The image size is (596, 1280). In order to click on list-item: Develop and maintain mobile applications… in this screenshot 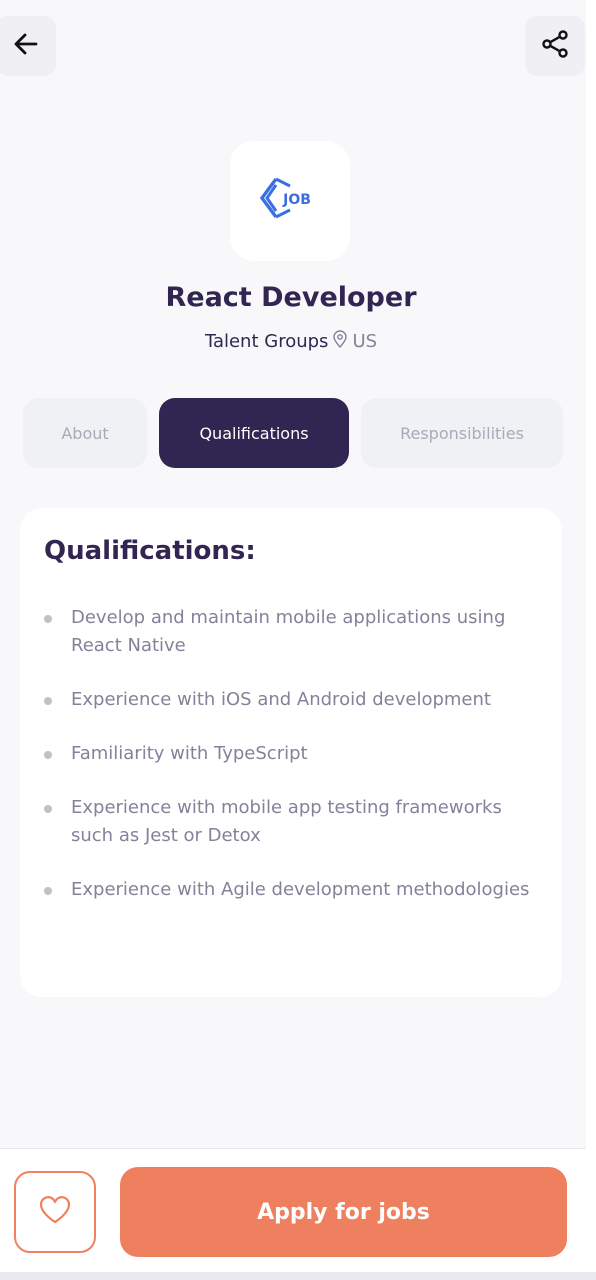, I will do `click(294, 632)`.